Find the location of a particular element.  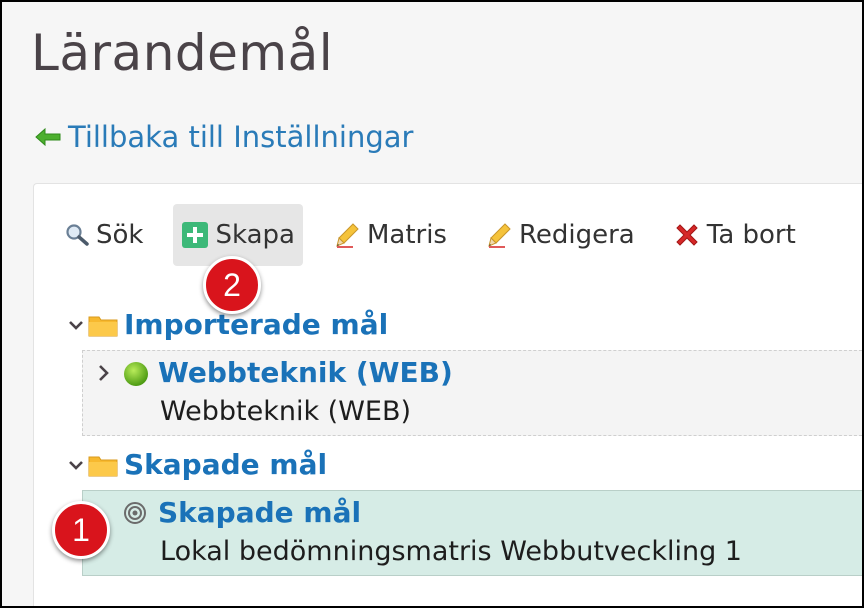

matrix-button: Matris is located at coordinates (390, 235).